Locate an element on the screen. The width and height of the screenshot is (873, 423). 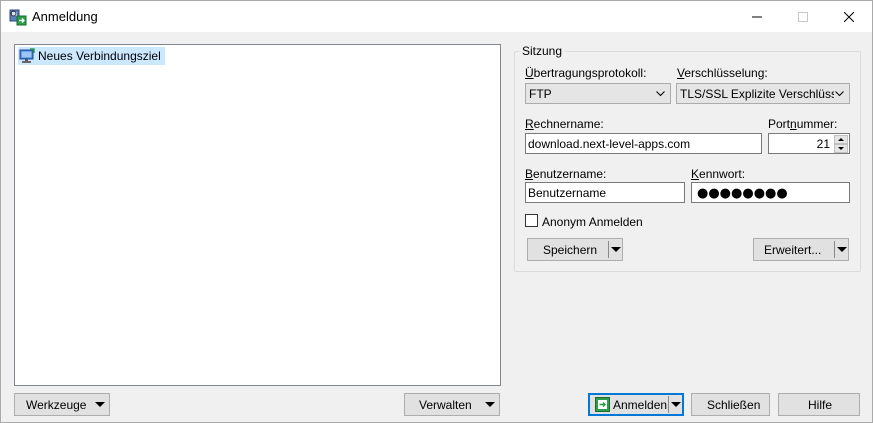
protocol-value: FTP is located at coordinates (540, 94).